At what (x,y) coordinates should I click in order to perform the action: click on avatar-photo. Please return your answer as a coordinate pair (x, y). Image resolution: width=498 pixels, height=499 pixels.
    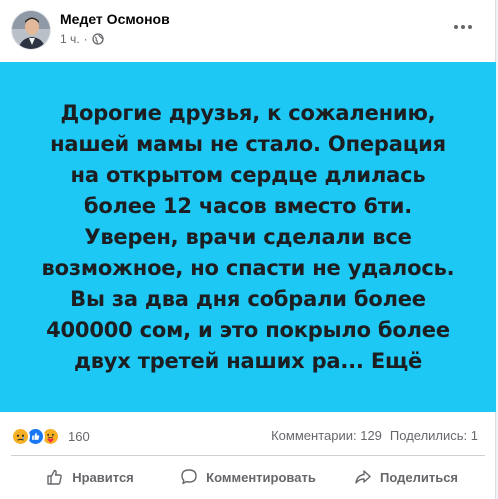
    Looking at the image, I should click on (31, 30).